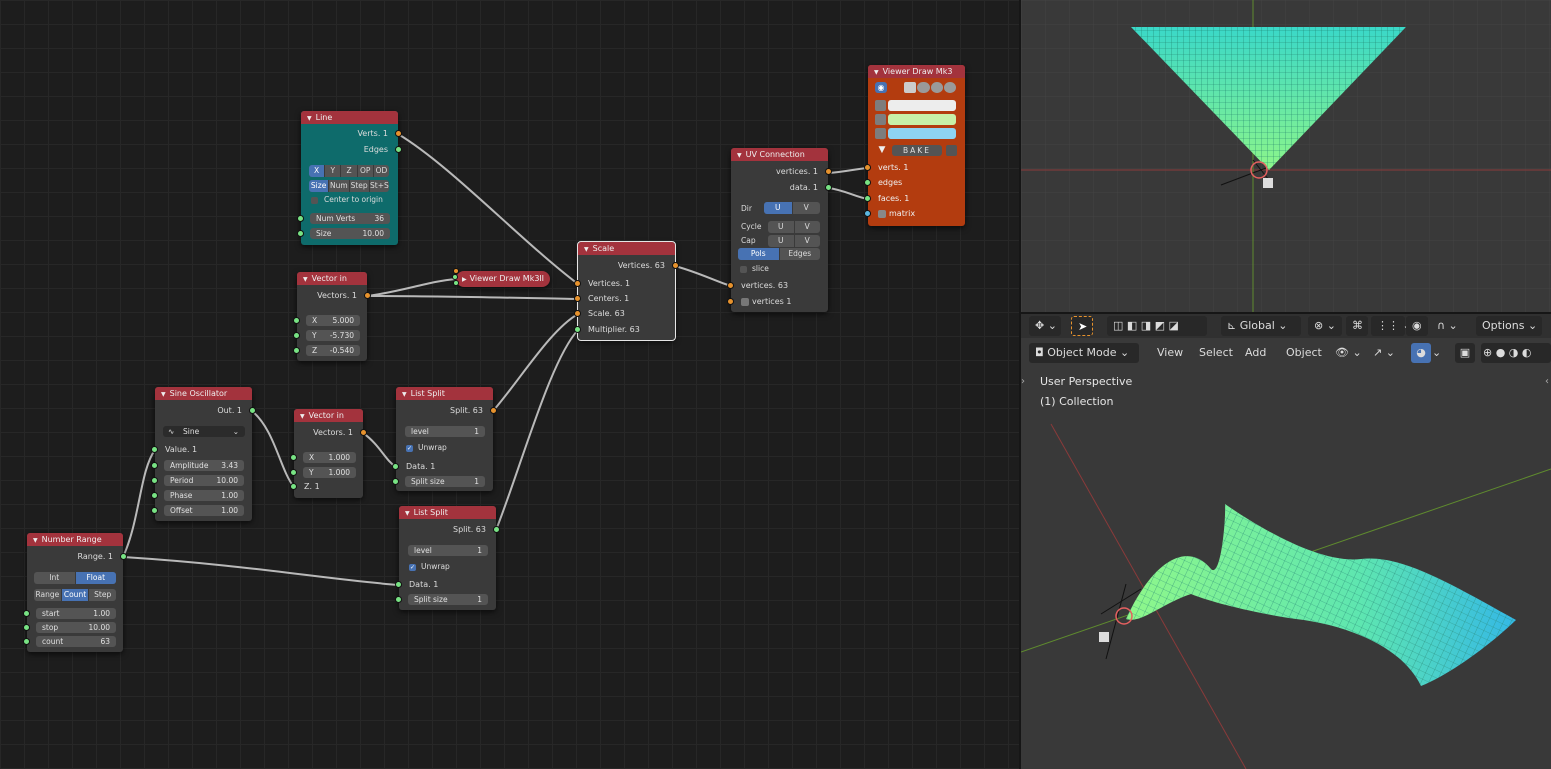 This screenshot has height=769, width=1551. I want to click on type-selector: Int Float, so click(75, 578).